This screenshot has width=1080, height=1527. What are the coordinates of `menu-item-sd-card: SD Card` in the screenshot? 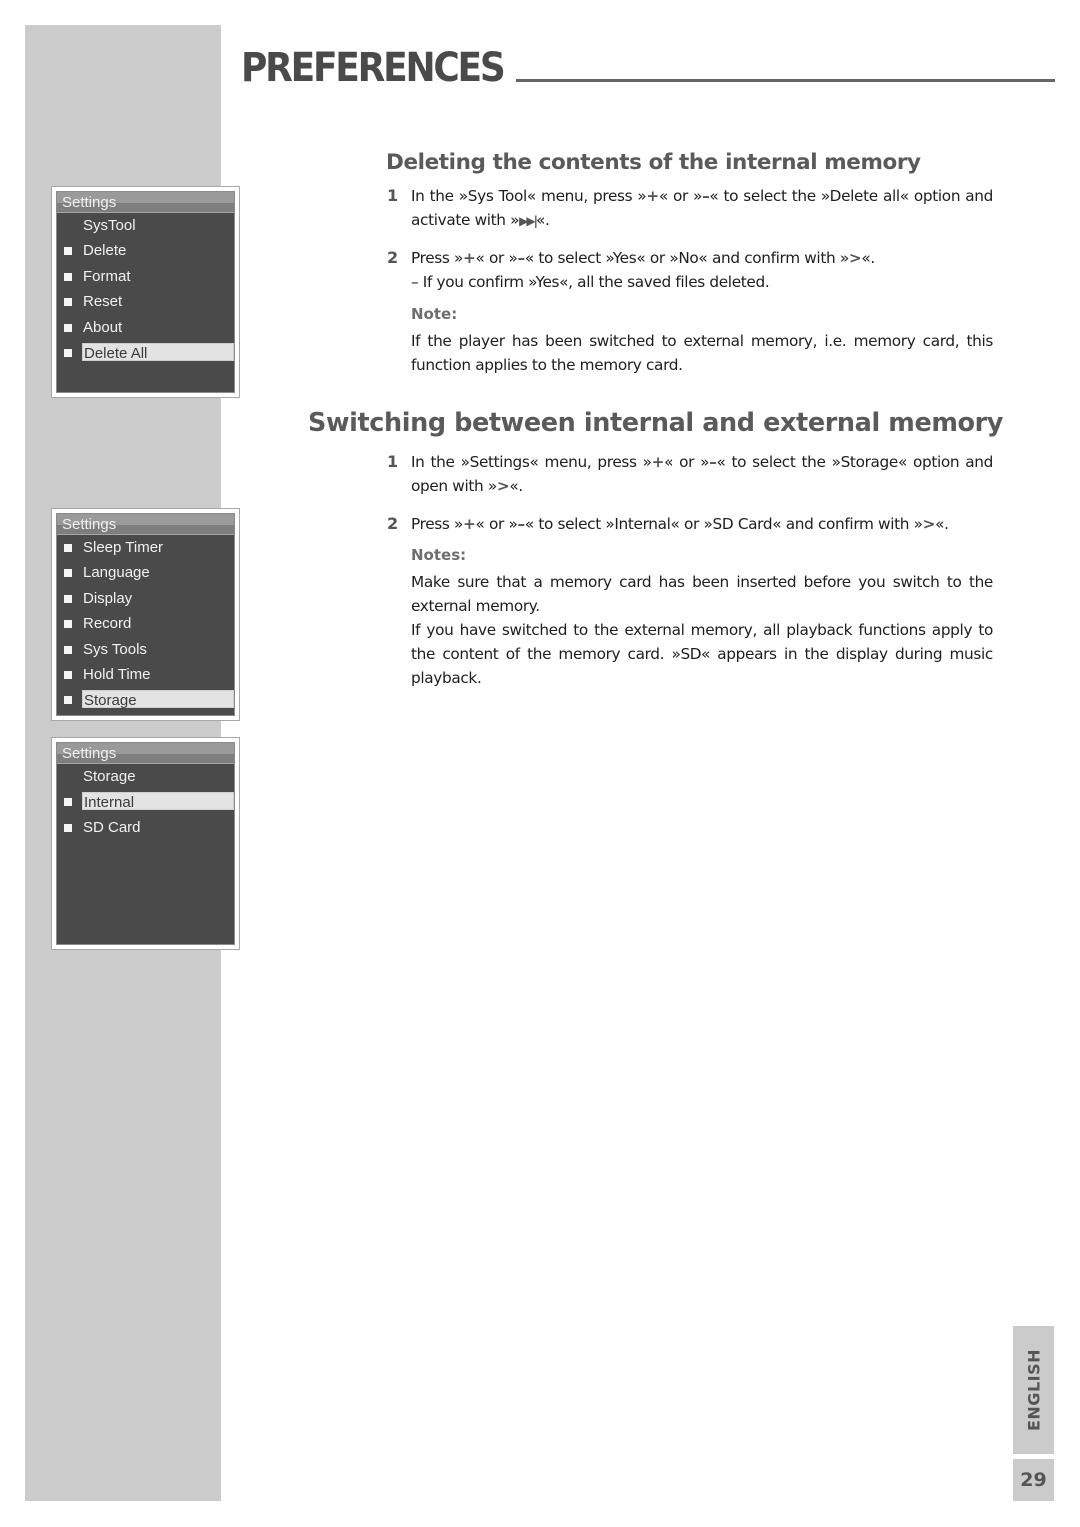 It's located at (145, 827).